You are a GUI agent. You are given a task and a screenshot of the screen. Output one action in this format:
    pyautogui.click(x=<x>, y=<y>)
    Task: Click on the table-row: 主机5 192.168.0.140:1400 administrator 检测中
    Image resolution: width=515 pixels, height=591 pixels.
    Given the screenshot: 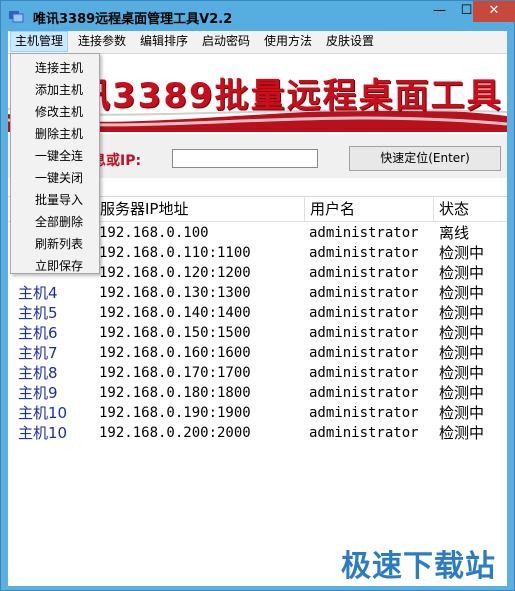 What is the action you would take?
    pyautogui.click(x=257, y=313)
    